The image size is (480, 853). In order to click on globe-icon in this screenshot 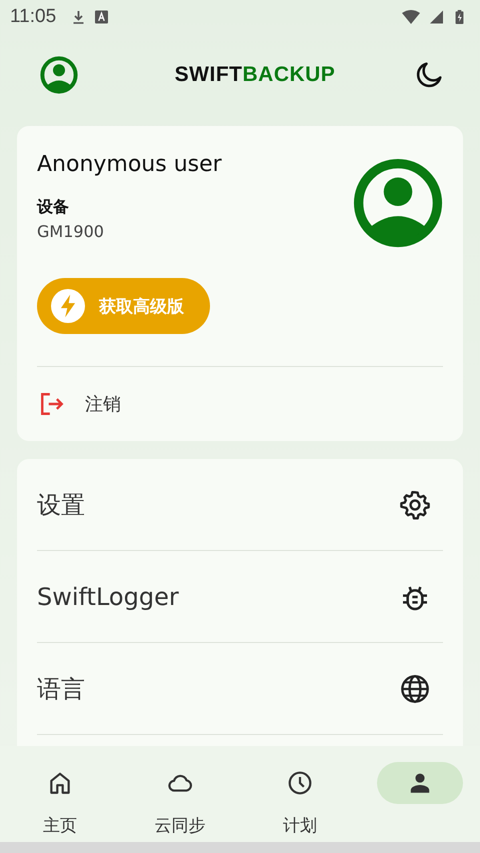, I will do `click(415, 688)`.